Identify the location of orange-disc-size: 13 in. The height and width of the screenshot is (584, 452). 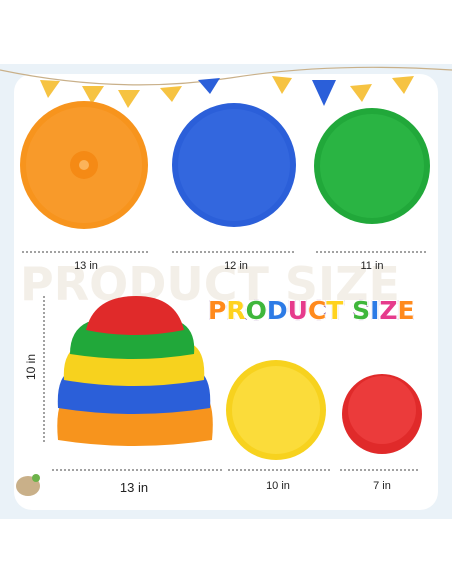
(86, 266).